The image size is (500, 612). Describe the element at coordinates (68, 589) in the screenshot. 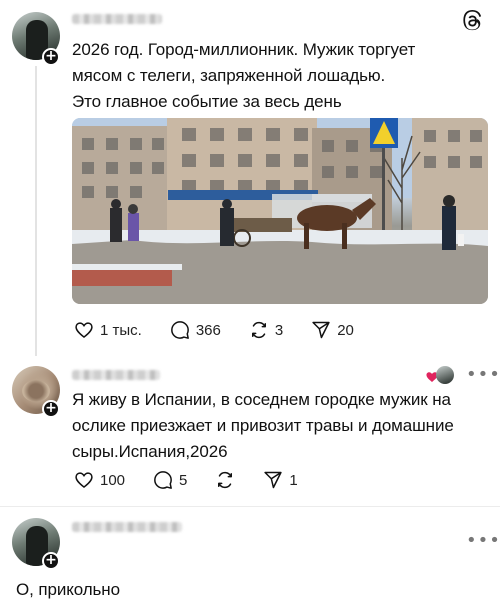

I see `reply2-text: О, прикольно` at that location.